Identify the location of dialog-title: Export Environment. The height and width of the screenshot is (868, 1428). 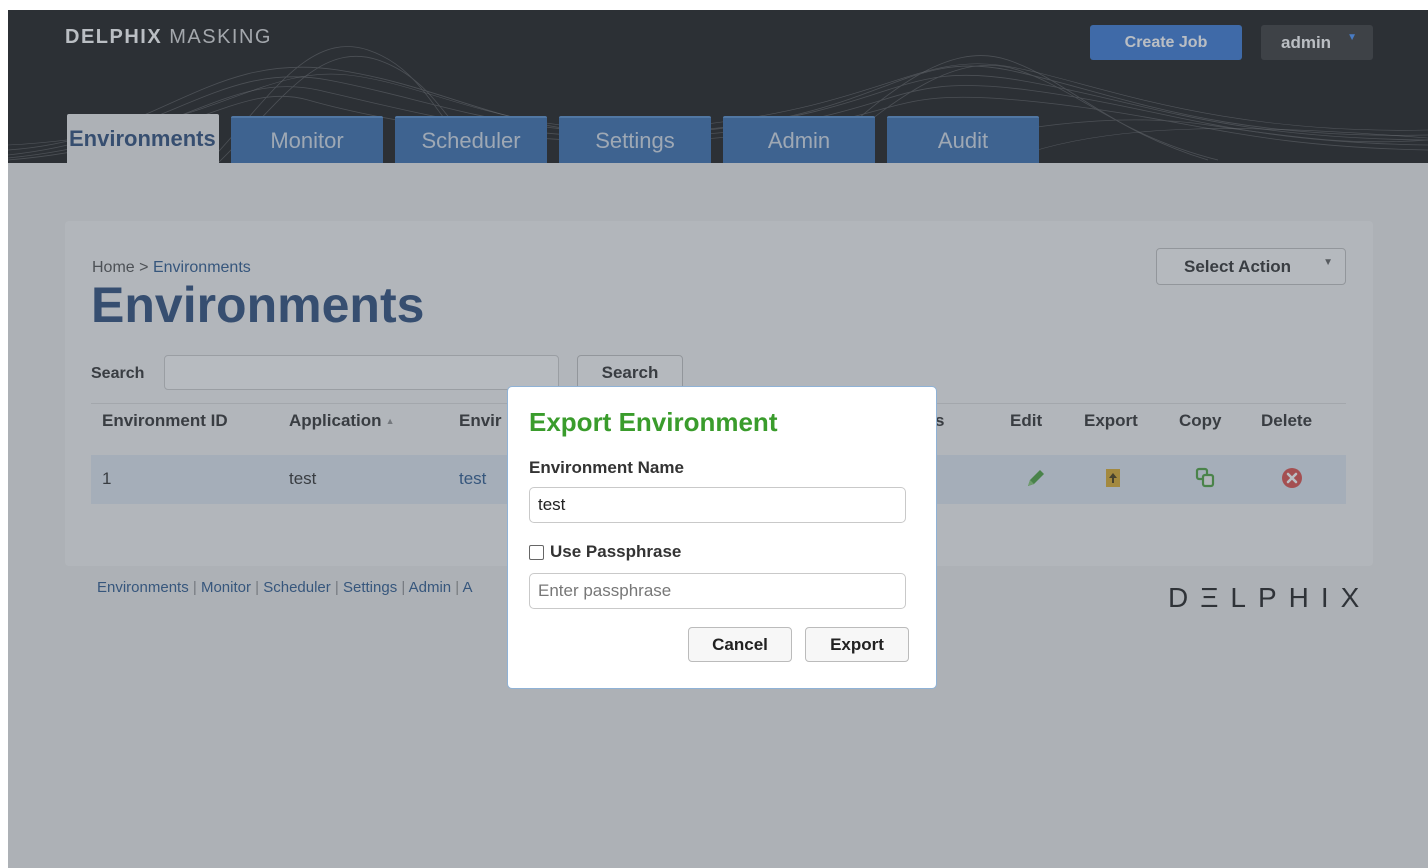
(653, 422).